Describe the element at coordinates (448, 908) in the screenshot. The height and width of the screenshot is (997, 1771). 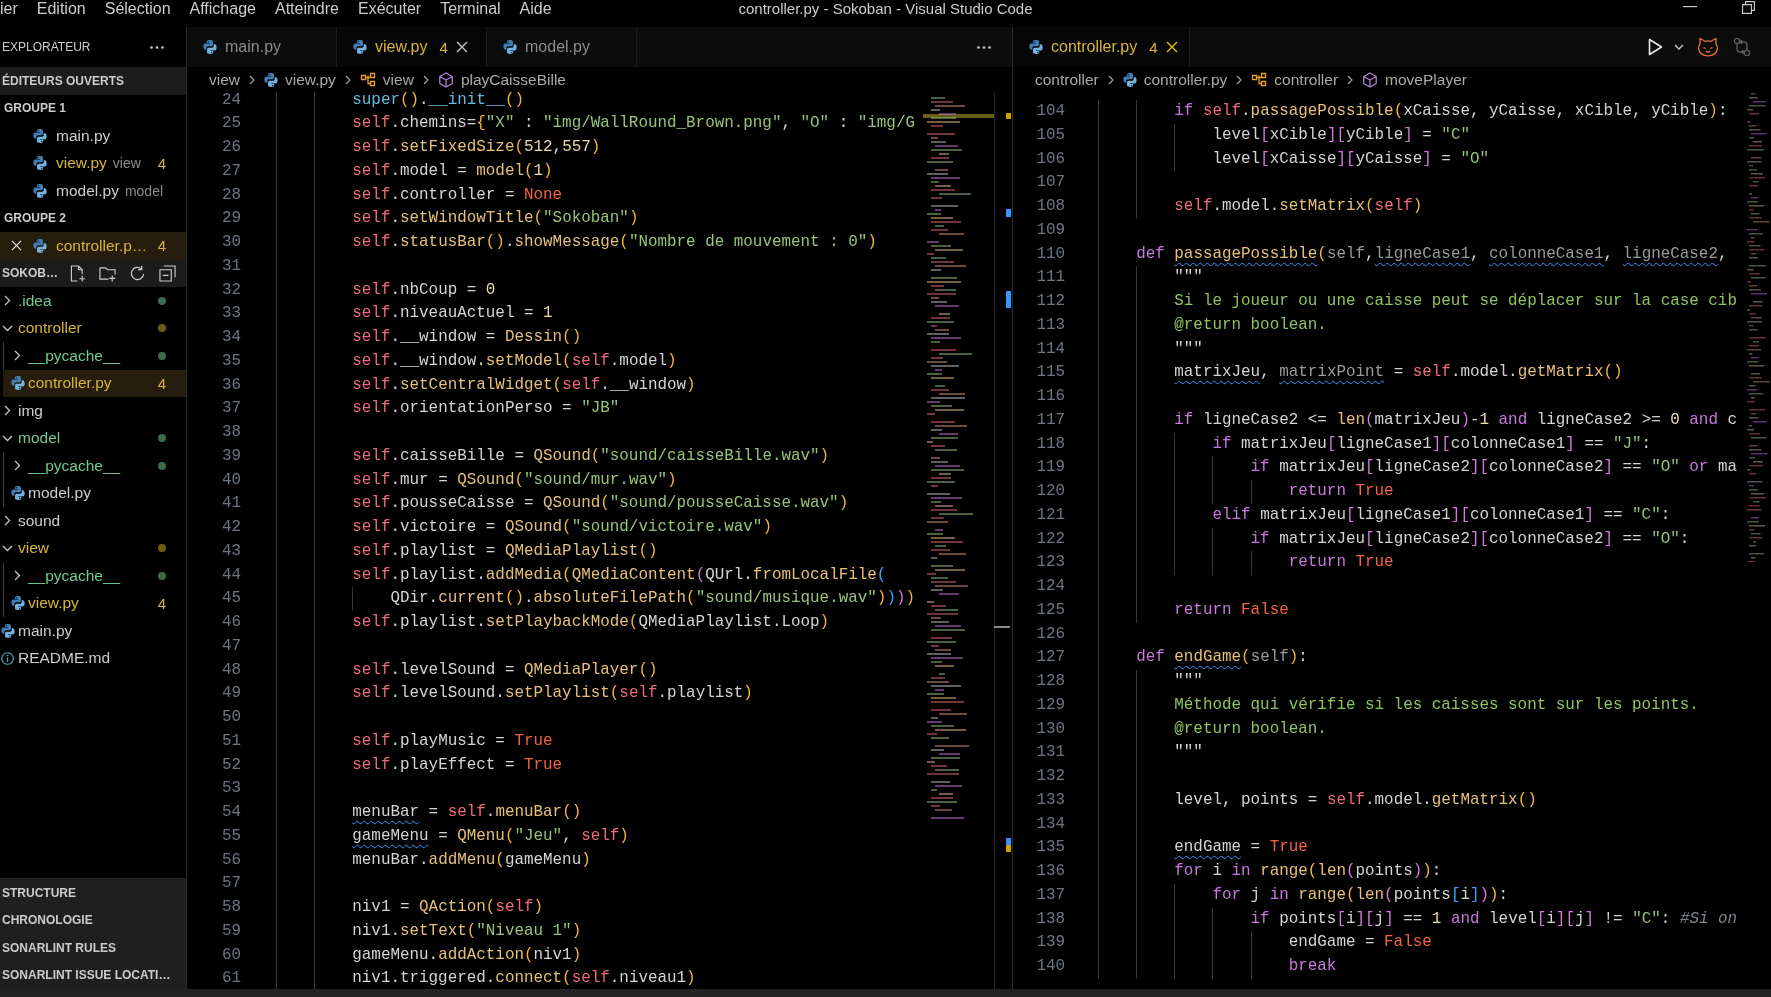
I see `code-line: niv1 = QAction(self)` at that location.